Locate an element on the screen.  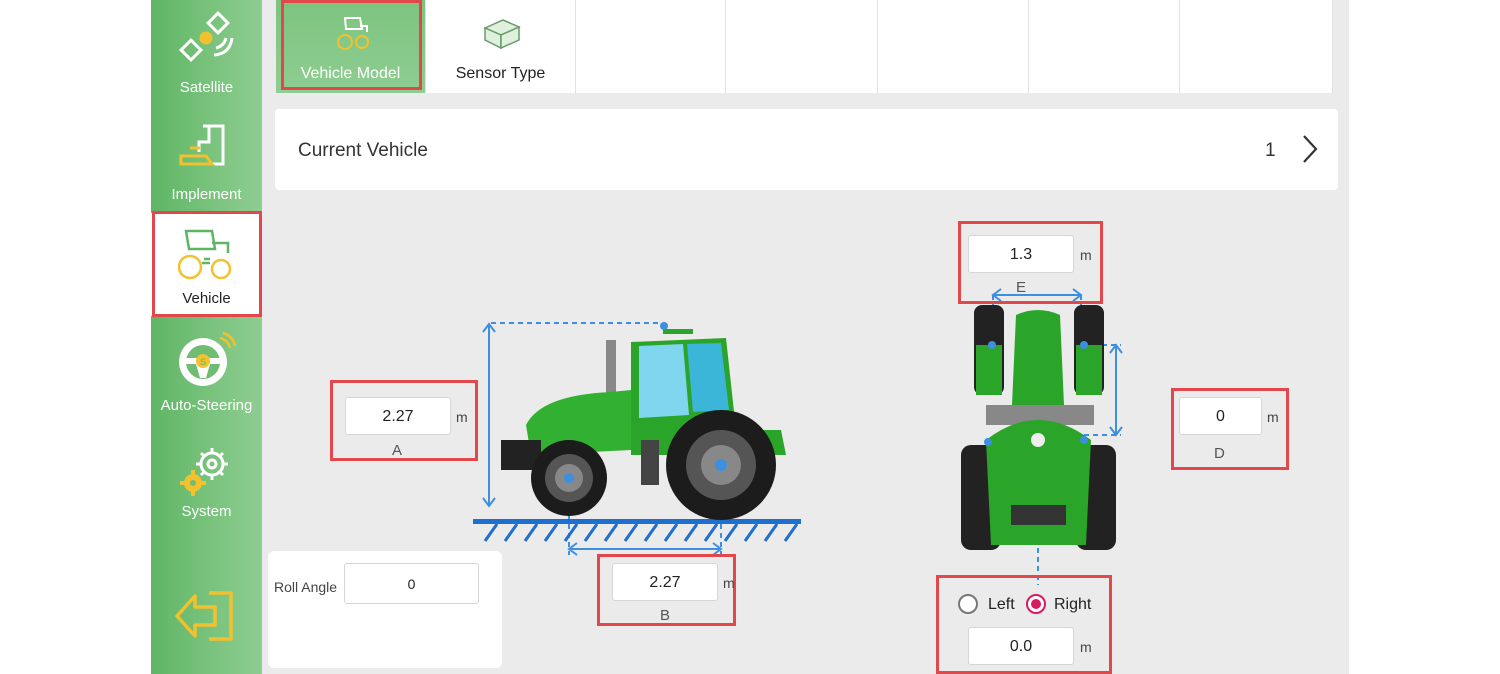
tab-vehicle-model: Vehicle Model is located at coordinates (351, 46).